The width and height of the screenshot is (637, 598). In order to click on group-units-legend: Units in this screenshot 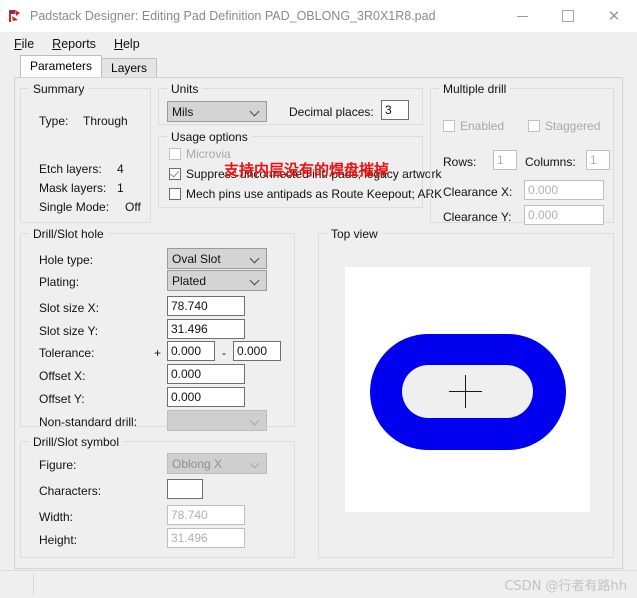, I will do `click(185, 89)`.